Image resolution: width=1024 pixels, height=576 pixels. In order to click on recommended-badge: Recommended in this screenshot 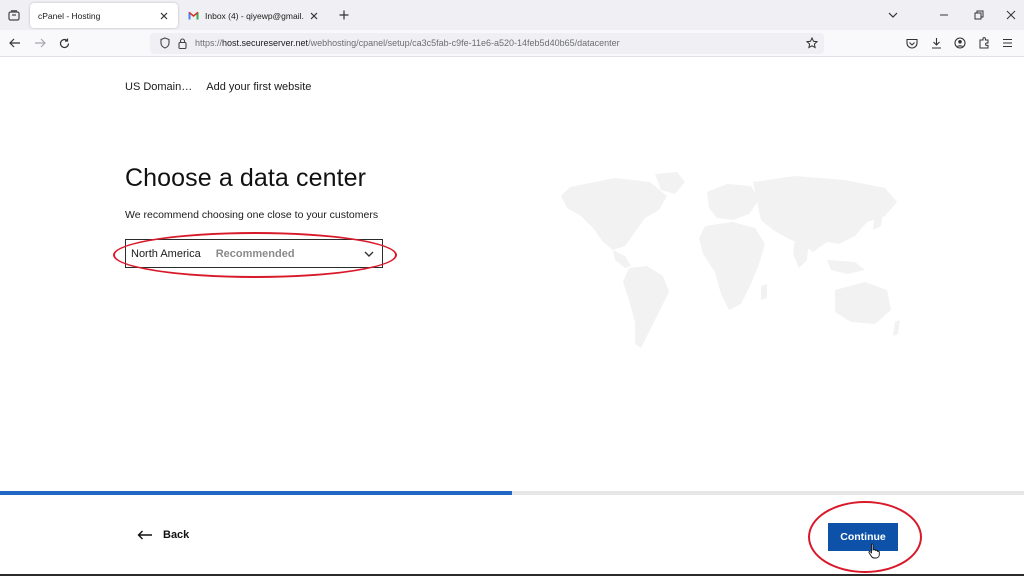, I will do `click(255, 253)`.